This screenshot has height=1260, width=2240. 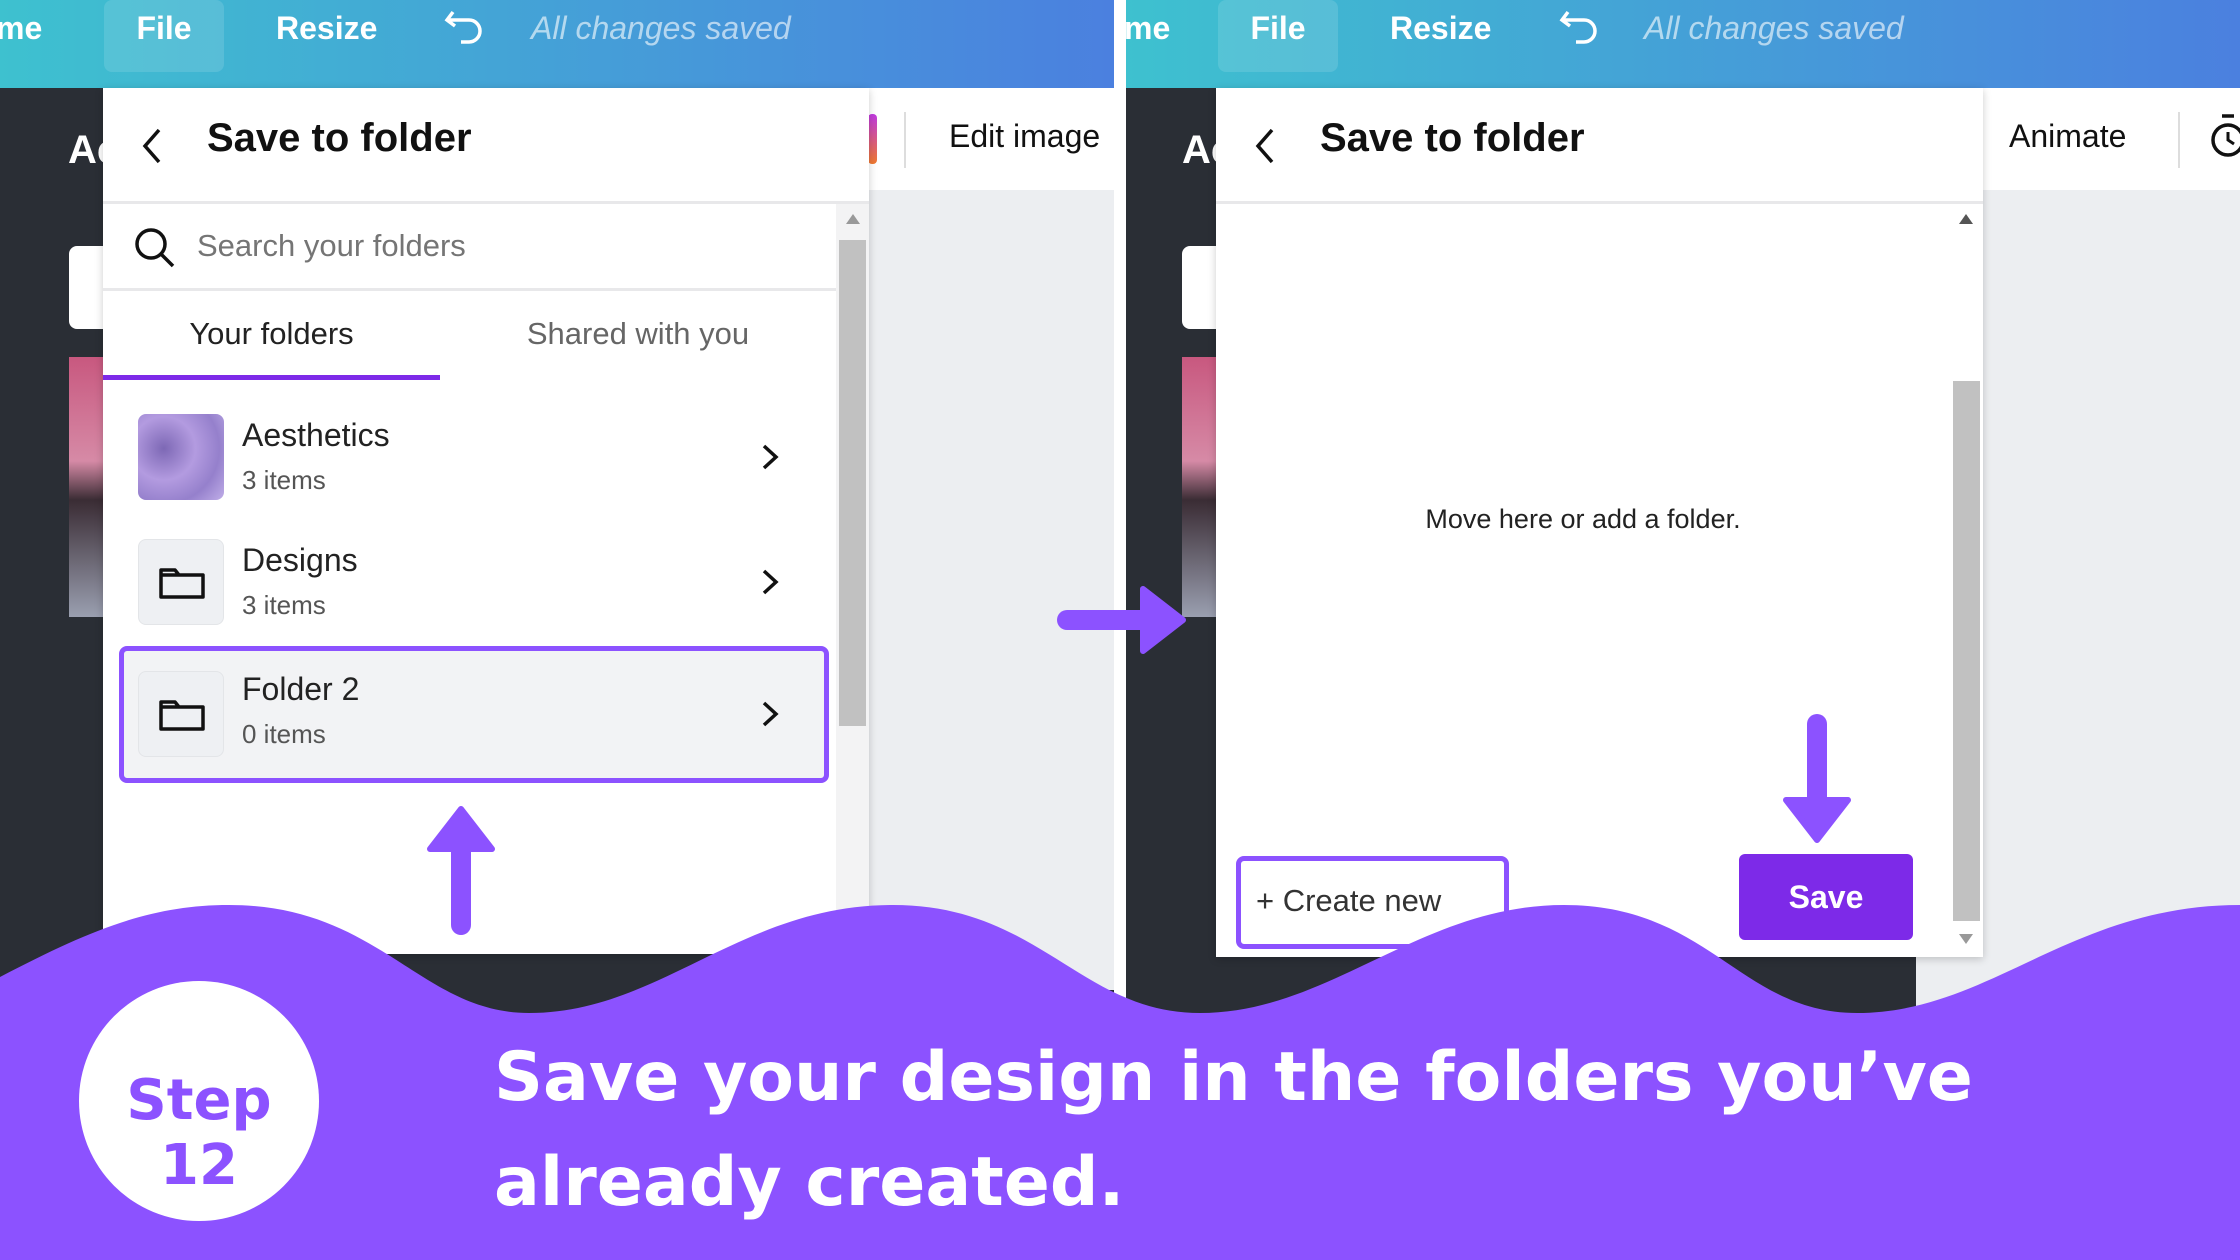 What do you see at coordinates (1233, 1077) in the screenshot?
I see `caption-line-1: Save your design in the folders you’ve` at bounding box center [1233, 1077].